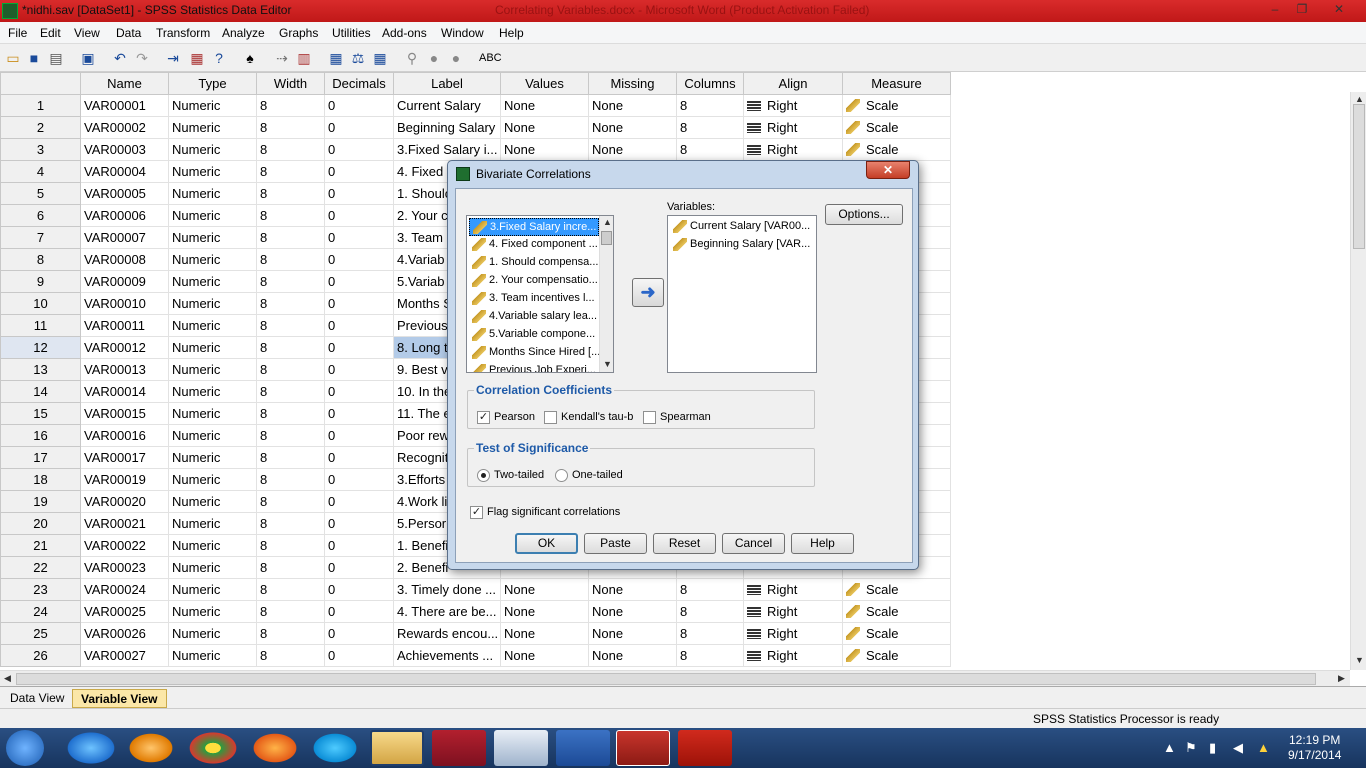 This screenshot has width=1366, height=768. I want to click on row-number: 15, so click(40, 413).